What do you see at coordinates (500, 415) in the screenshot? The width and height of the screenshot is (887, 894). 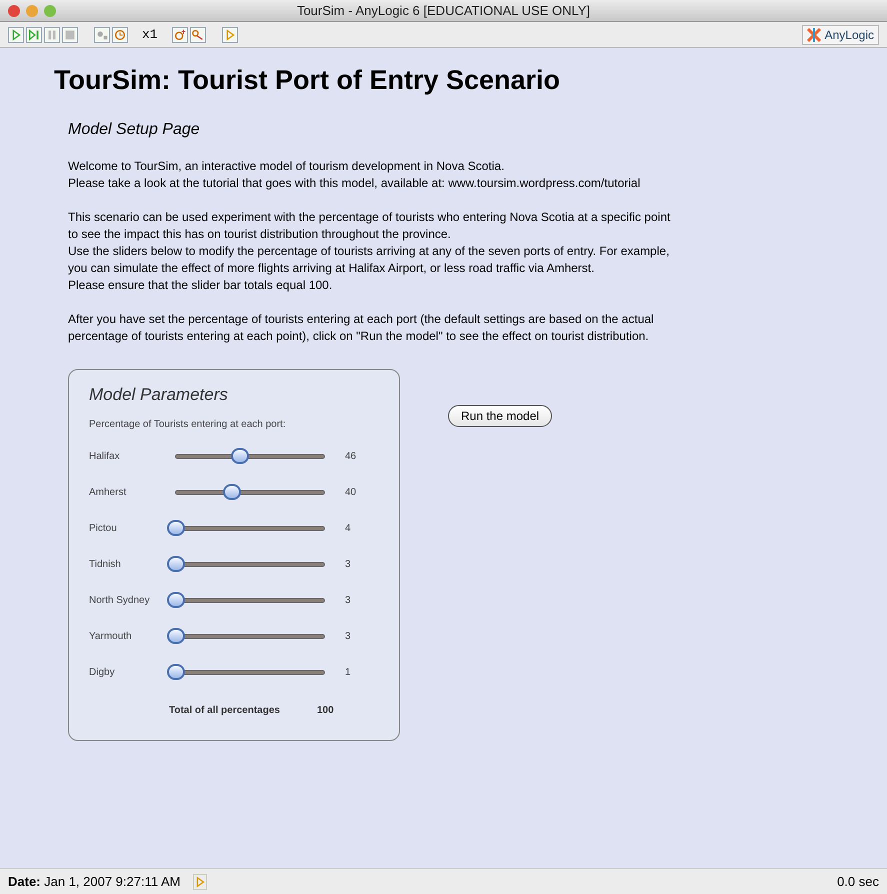 I see `run-model-button: Run the model` at bounding box center [500, 415].